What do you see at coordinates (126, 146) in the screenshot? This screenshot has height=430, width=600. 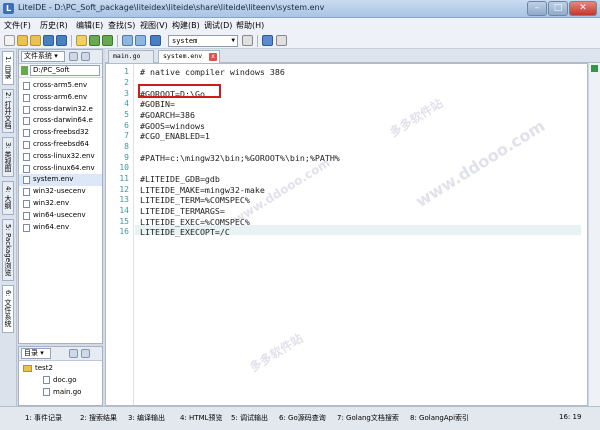 I see `line-number: 8` at bounding box center [126, 146].